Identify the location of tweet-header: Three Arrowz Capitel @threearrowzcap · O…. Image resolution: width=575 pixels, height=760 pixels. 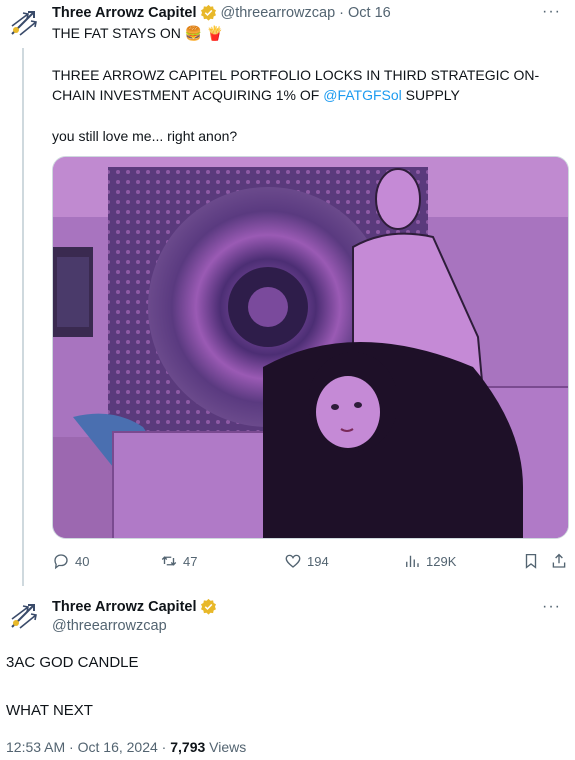
(221, 12).